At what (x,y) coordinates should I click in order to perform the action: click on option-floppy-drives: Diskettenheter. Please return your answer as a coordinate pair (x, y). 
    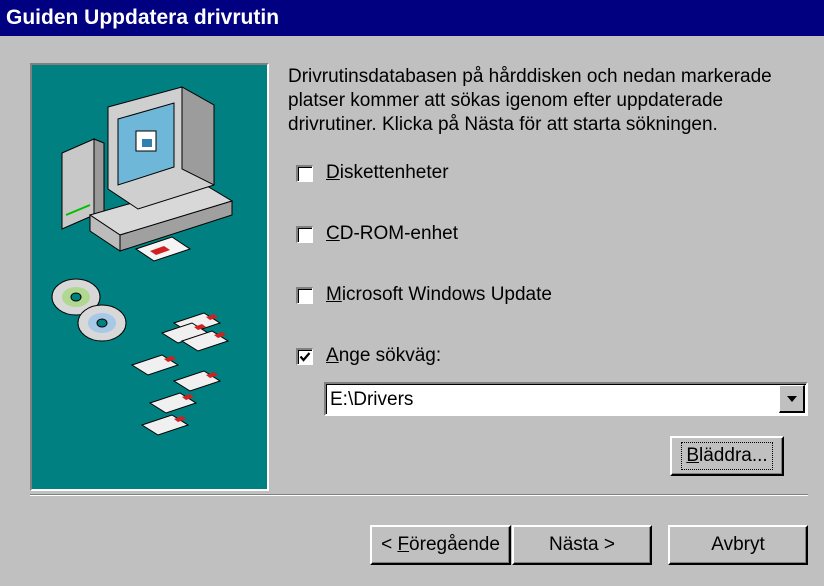
    Looking at the image, I should click on (372, 173).